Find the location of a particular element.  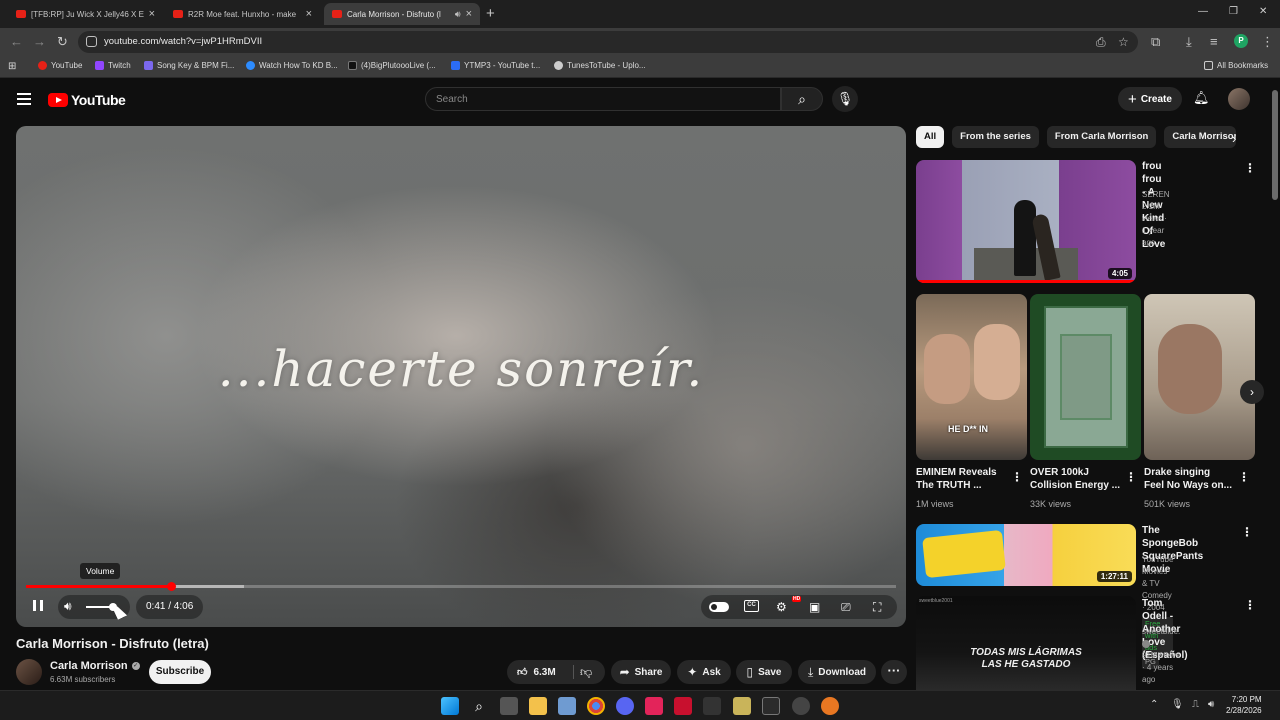

search-icon: ⌕ is located at coordinates (479, 706).